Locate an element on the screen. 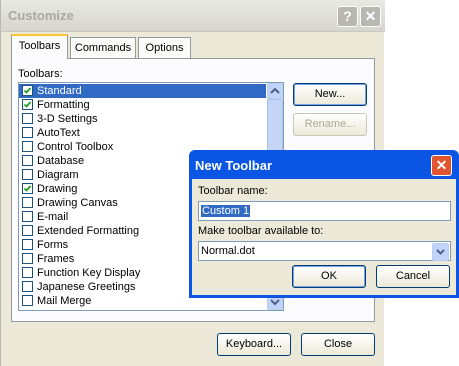  toolbar-item-label: Formatting is located at coordinates (63, 105).